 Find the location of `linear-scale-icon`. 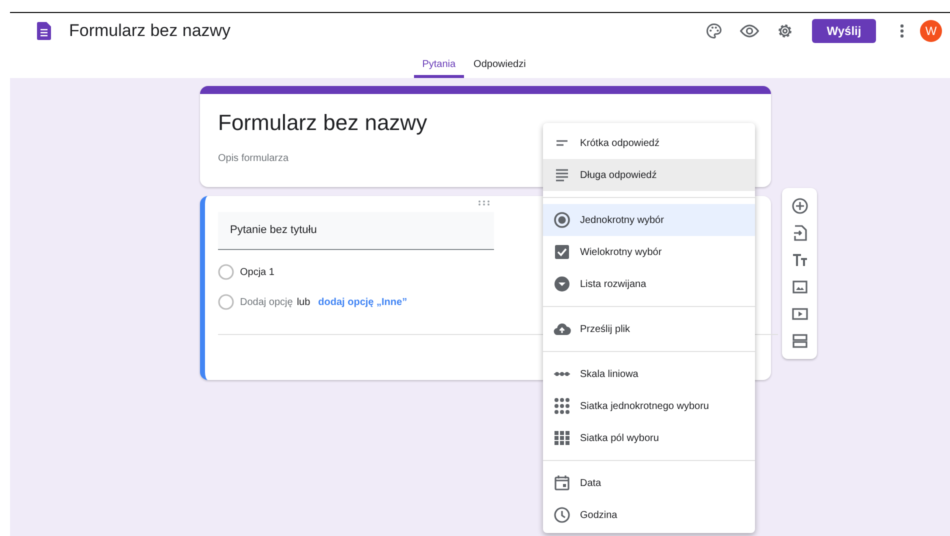

linear-scale-icon is located at coordinates (562, 374).